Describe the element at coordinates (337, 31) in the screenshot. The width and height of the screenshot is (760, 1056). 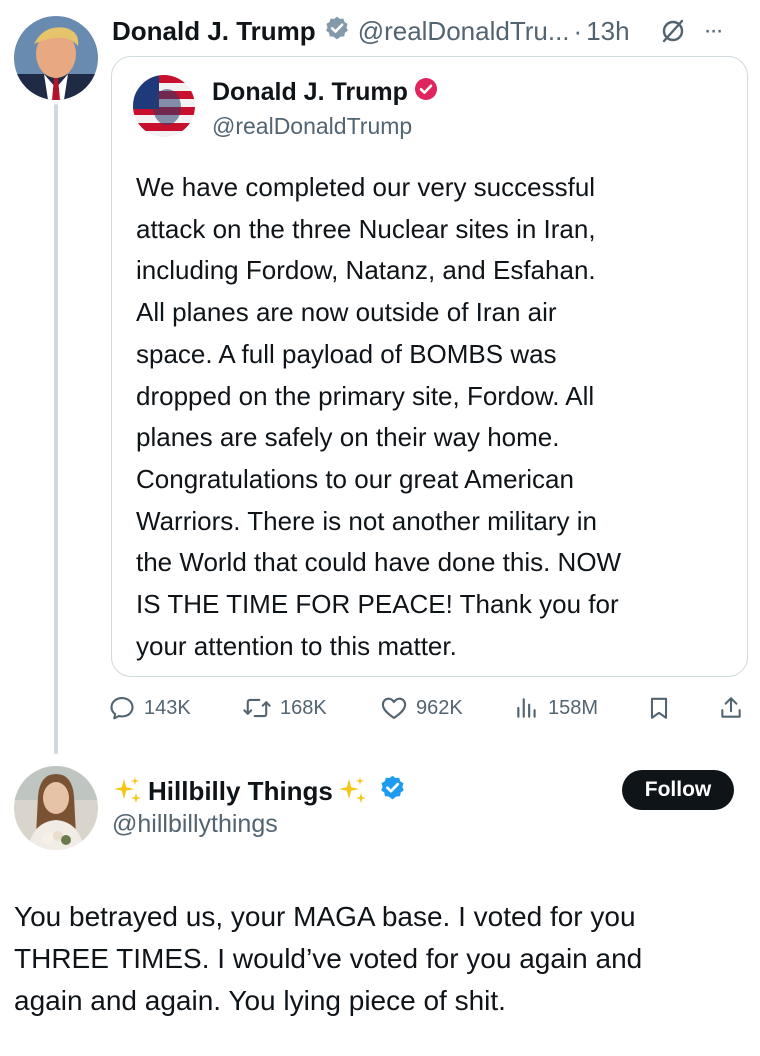
I see `verified-gray-icon` at that location.